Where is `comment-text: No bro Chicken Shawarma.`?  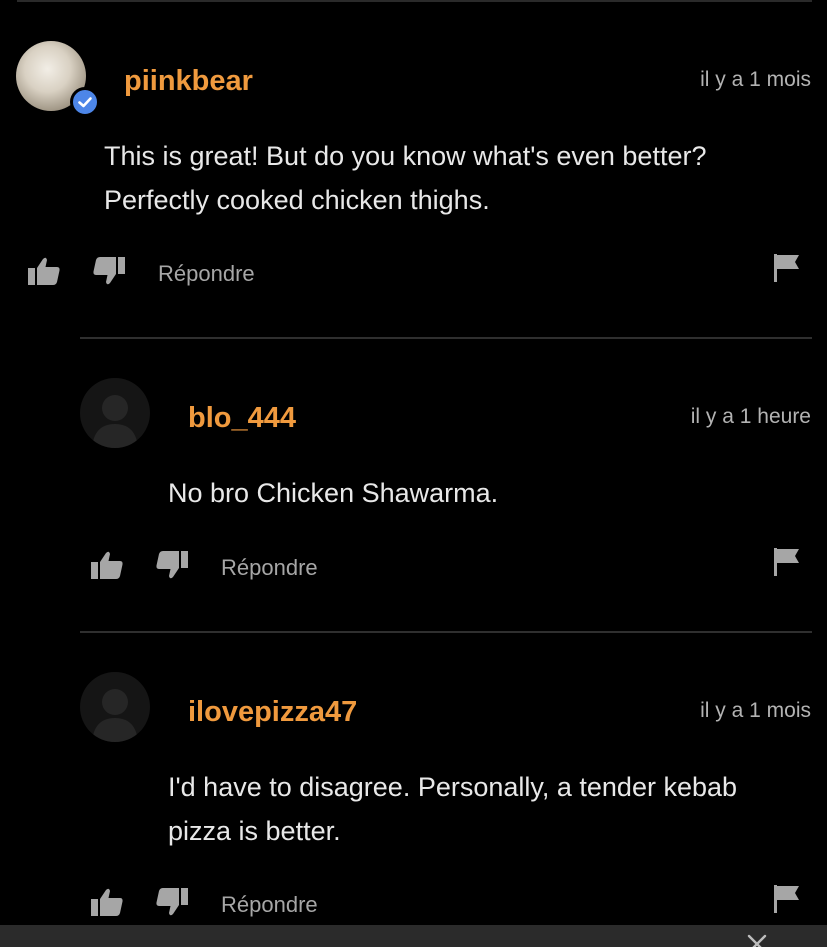 comment-text: No bro Chicken Shawarma. is located at coordinates (333, 493).